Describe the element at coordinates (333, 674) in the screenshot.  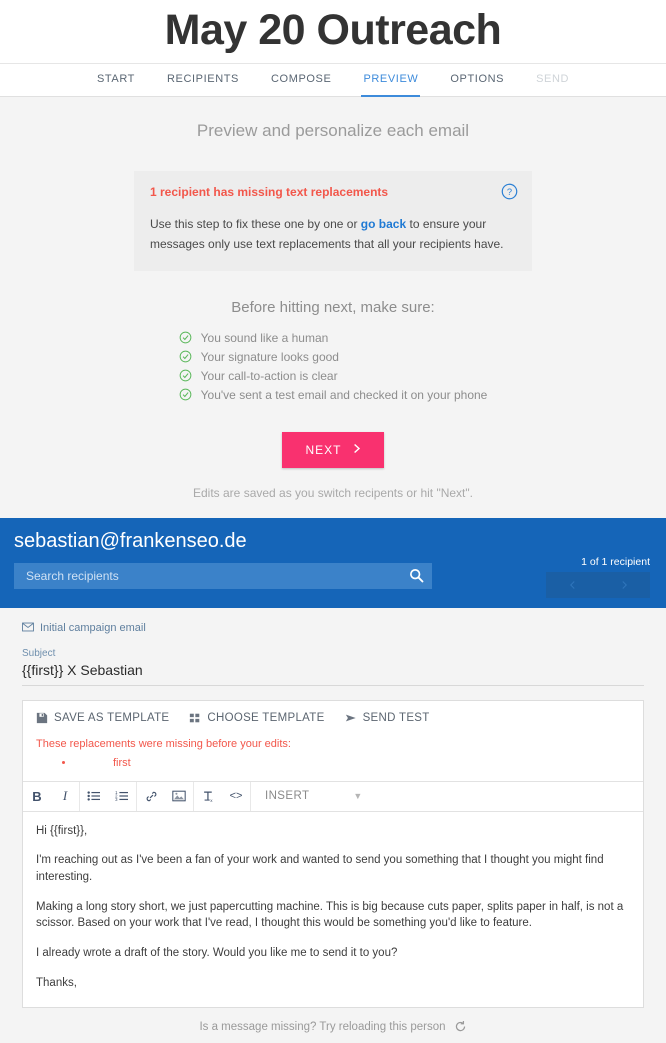
I see `subject-input: {{first}} X Sebastian` at that location.